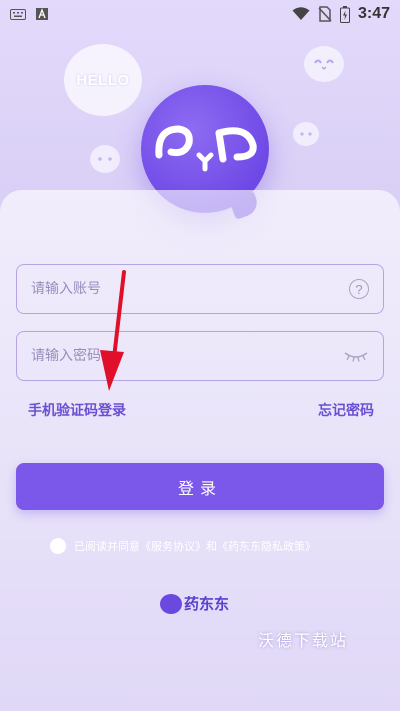  Describe the element at coordinates (18, 14) in the screenshot. I see `keyboard-icon` at that location.